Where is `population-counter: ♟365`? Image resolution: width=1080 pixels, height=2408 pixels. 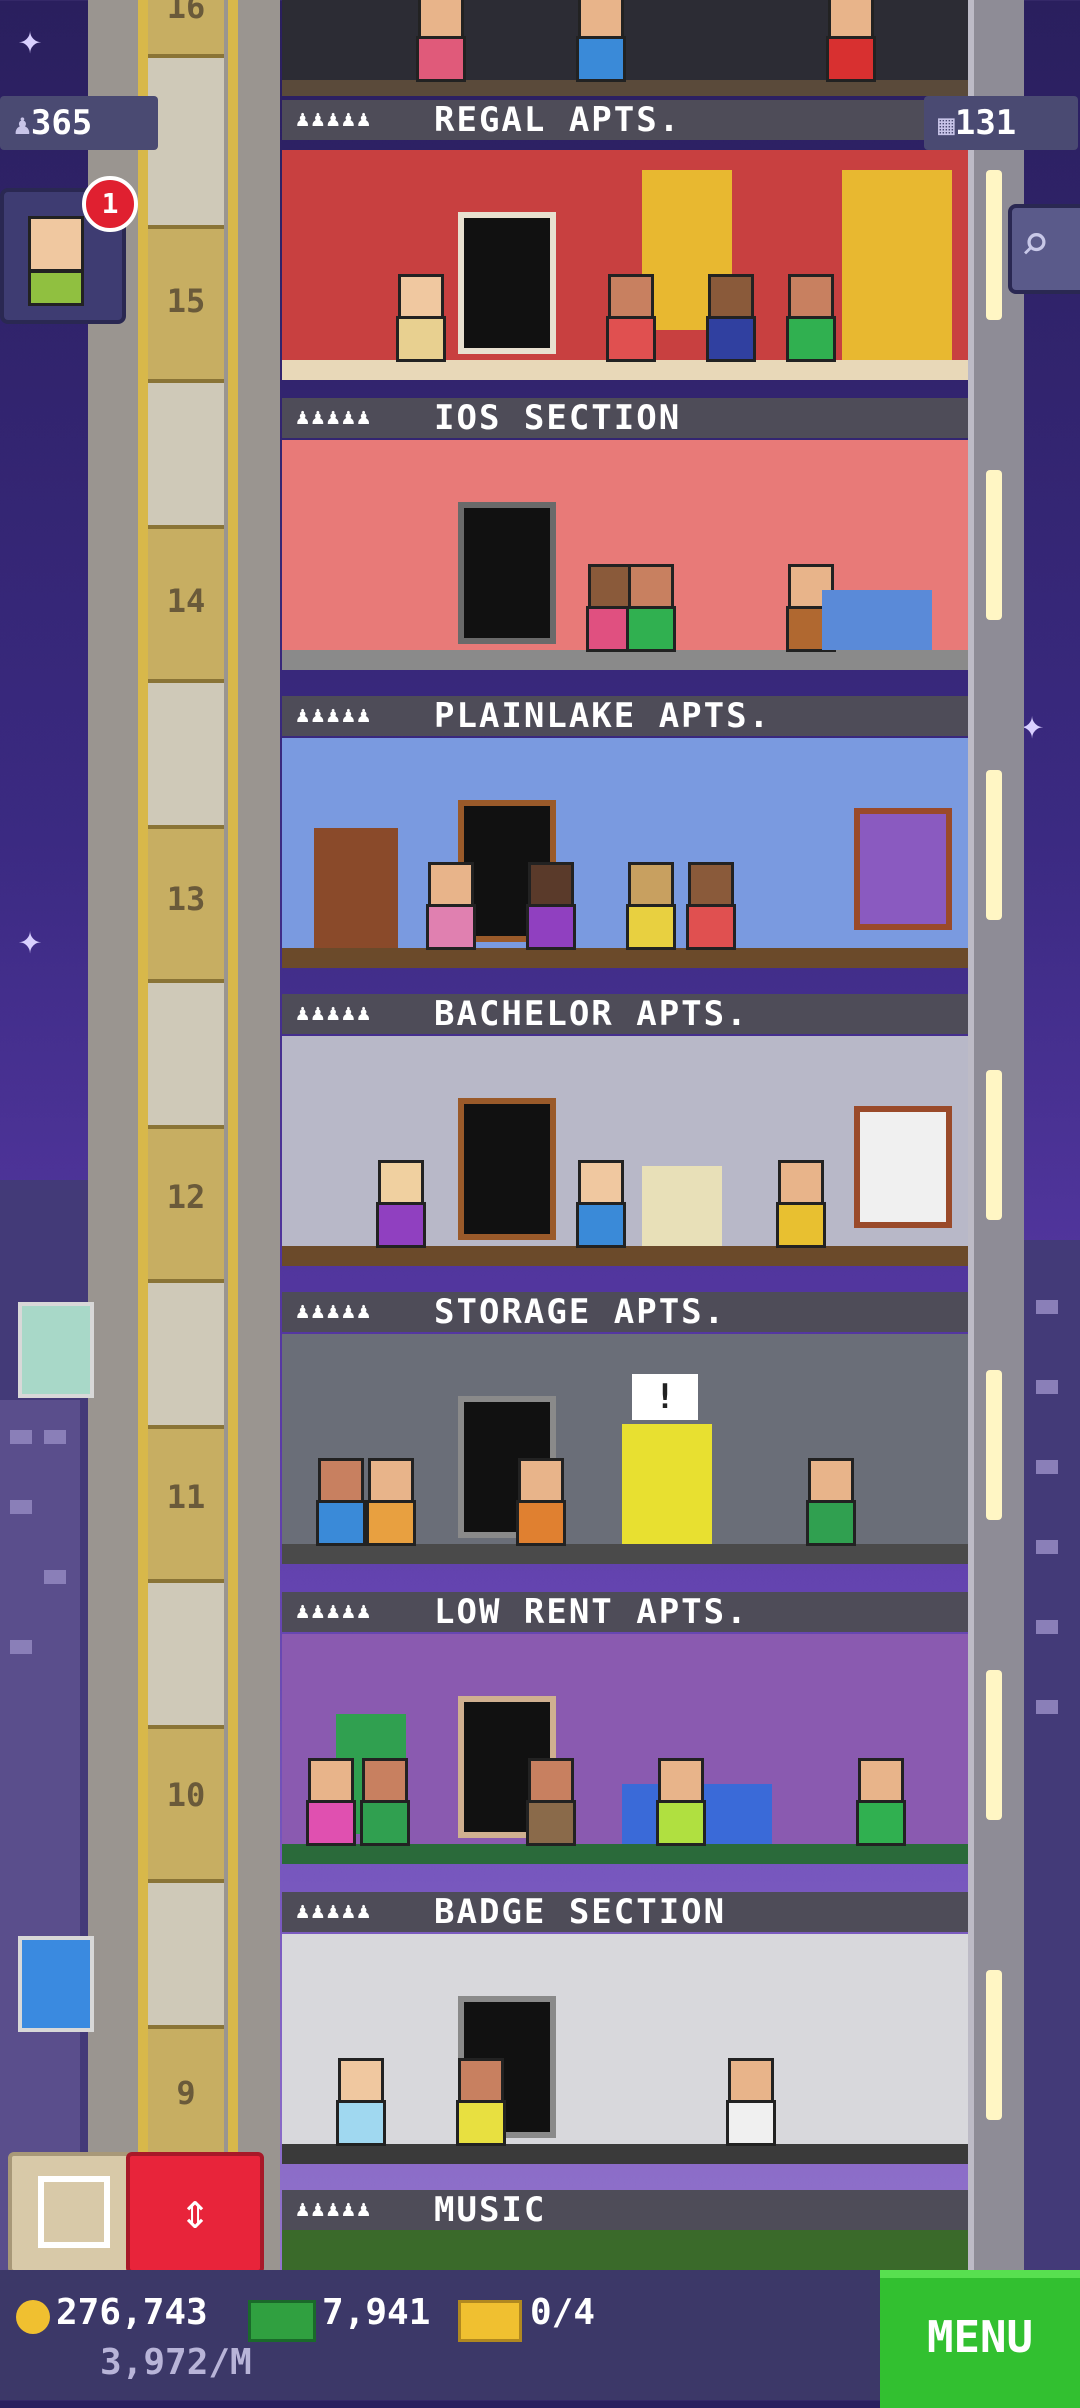 population-counter: ♟365 is located at coordinates (79, 123).